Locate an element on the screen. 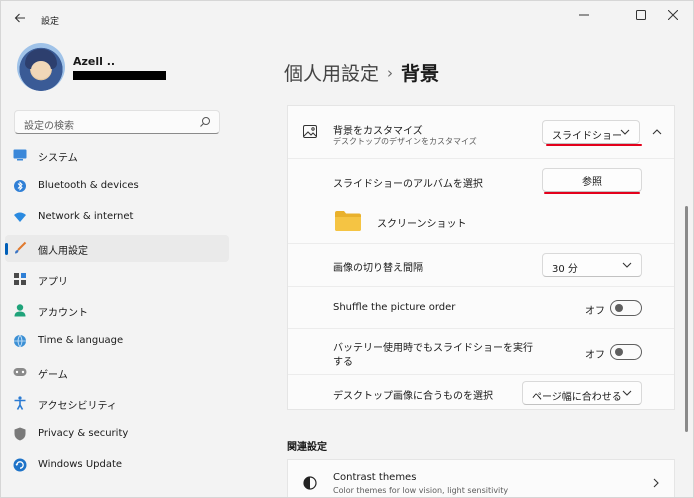 The width and height of the screenshot is (694, 498). page-title: 背景 is located at coordinates (420, 74).